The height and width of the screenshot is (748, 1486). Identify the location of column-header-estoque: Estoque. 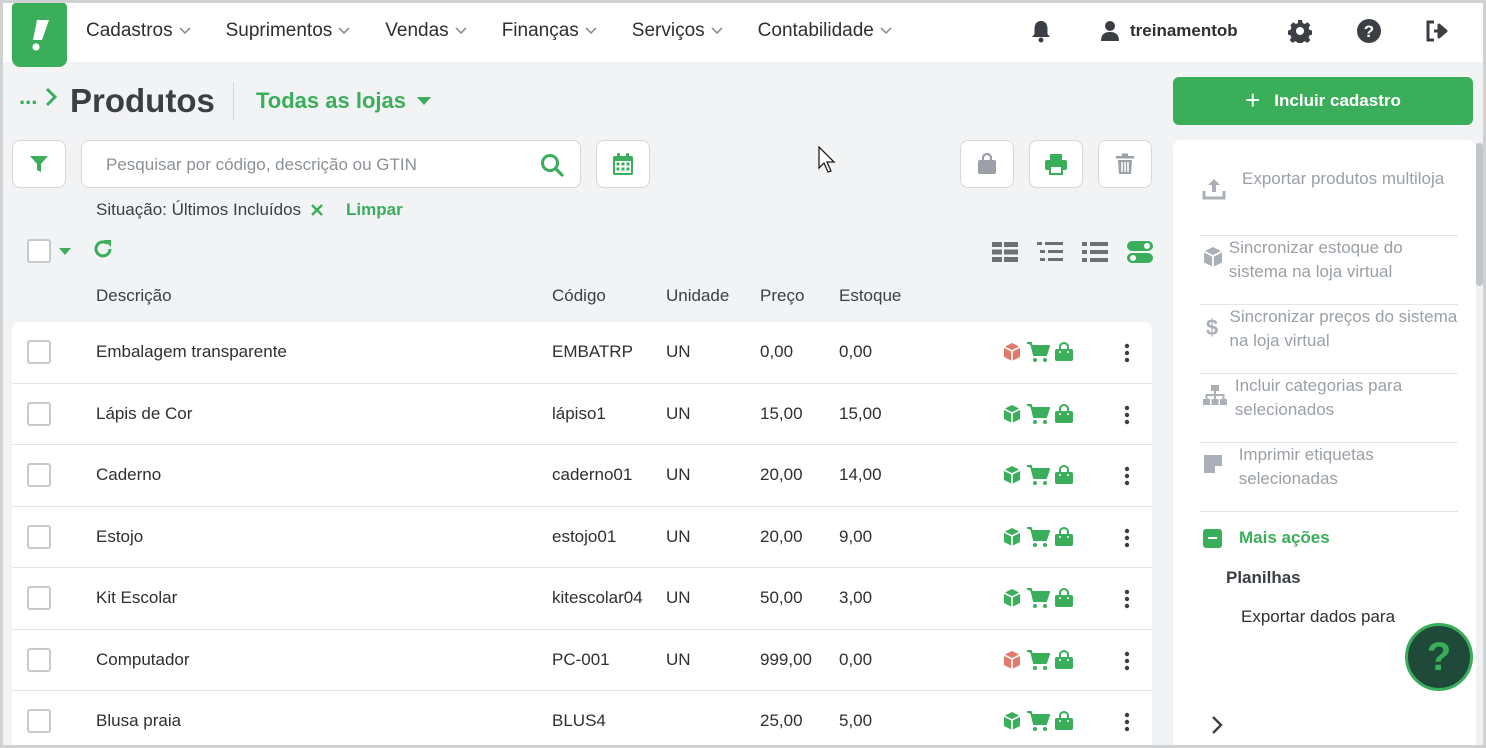
(870, 296).